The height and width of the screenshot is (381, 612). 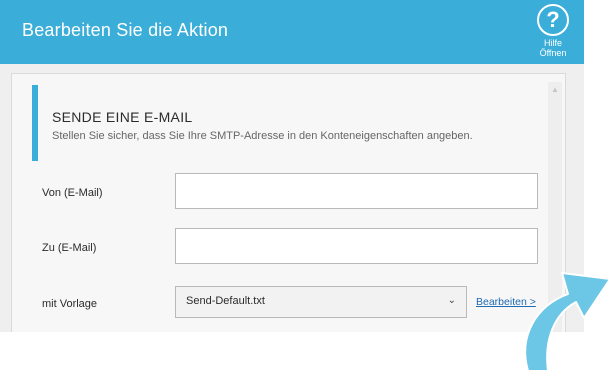 I want to click on help-label: Hilfe Öffnen, so click(x=553, y=48).